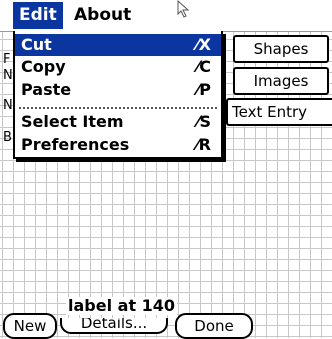 The image size is (332, 339). Describe the element at coordinates (102, 15) in the screenshot. I see `menu-about: About` at that location.